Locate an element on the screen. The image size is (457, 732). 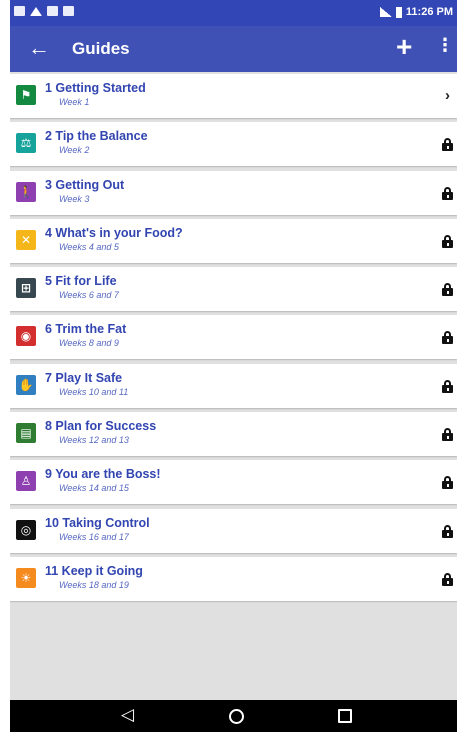
walking-person-icon: 🚶 is located at coordinates (26, 191).